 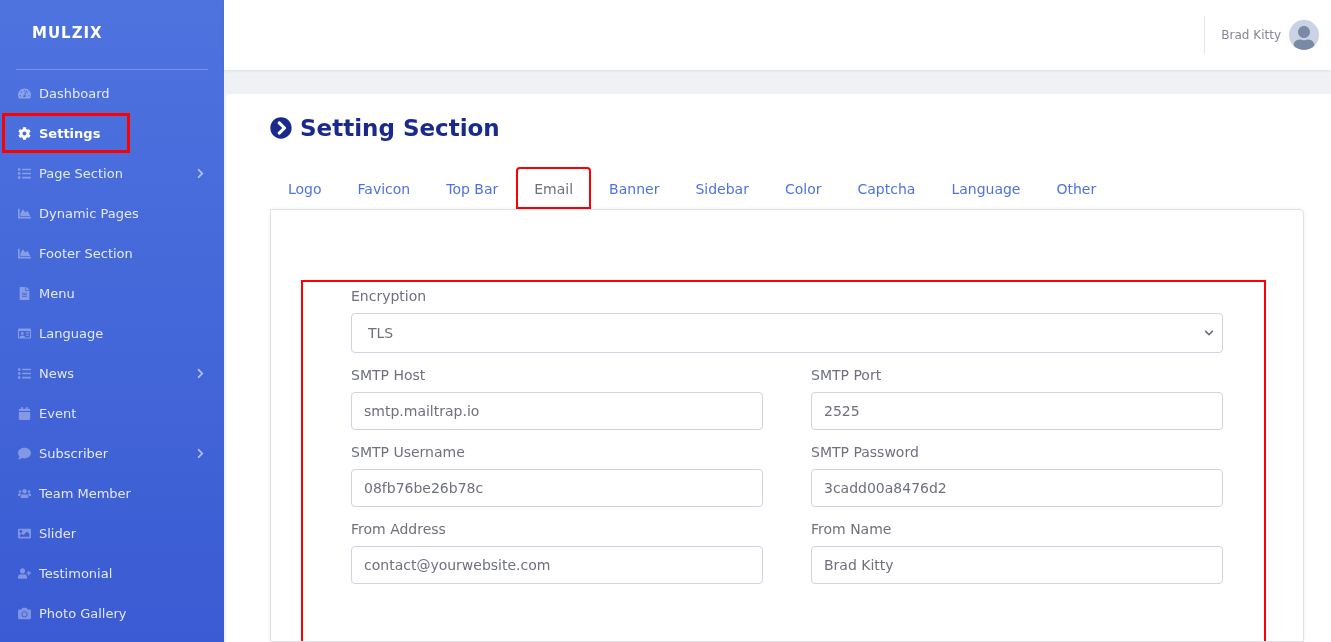 What do you see at coordinates (787, 128) in the screenshot?
I see `page-title: Setting Section` at bounding box center [787, 128].